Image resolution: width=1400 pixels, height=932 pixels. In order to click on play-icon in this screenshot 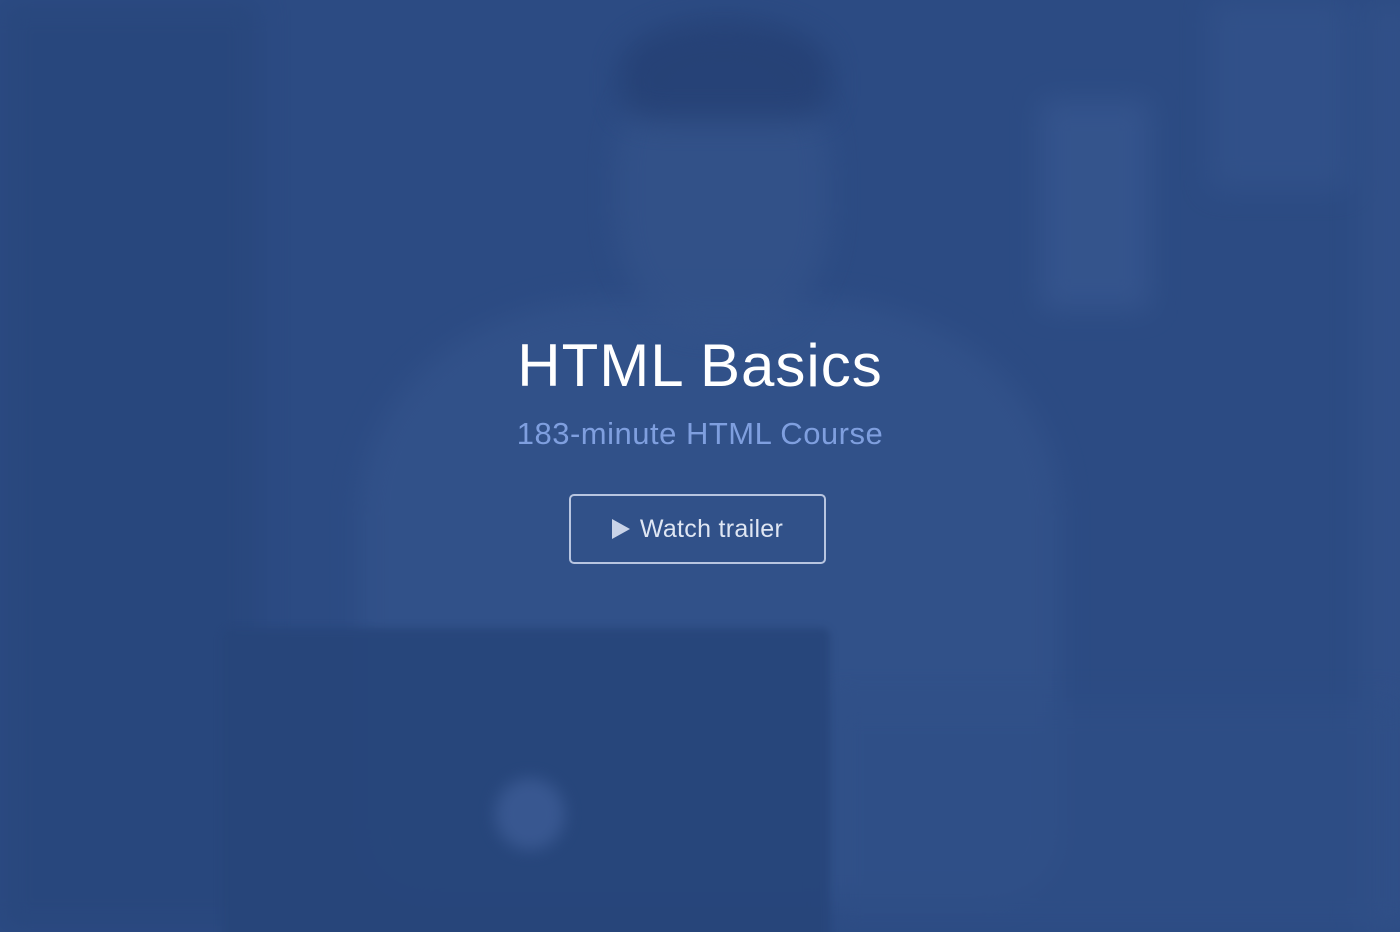, I will do `click(620, 529)`.